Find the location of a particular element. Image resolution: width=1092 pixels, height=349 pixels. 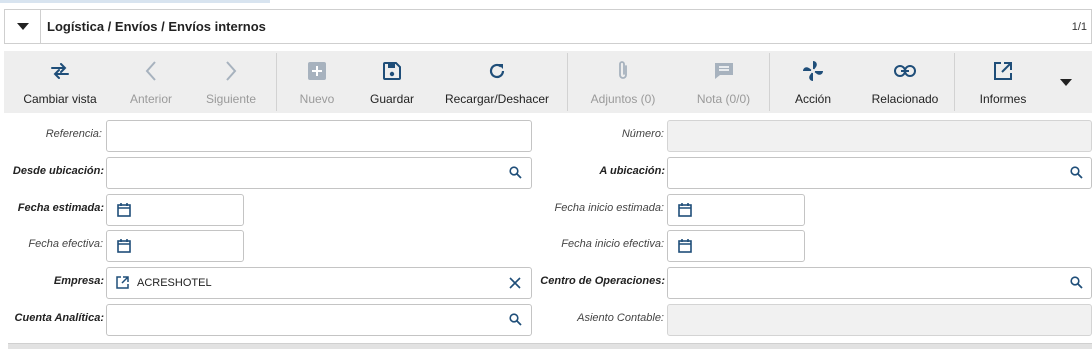

related-label: Relacionado is located at coordinates (905, 98).